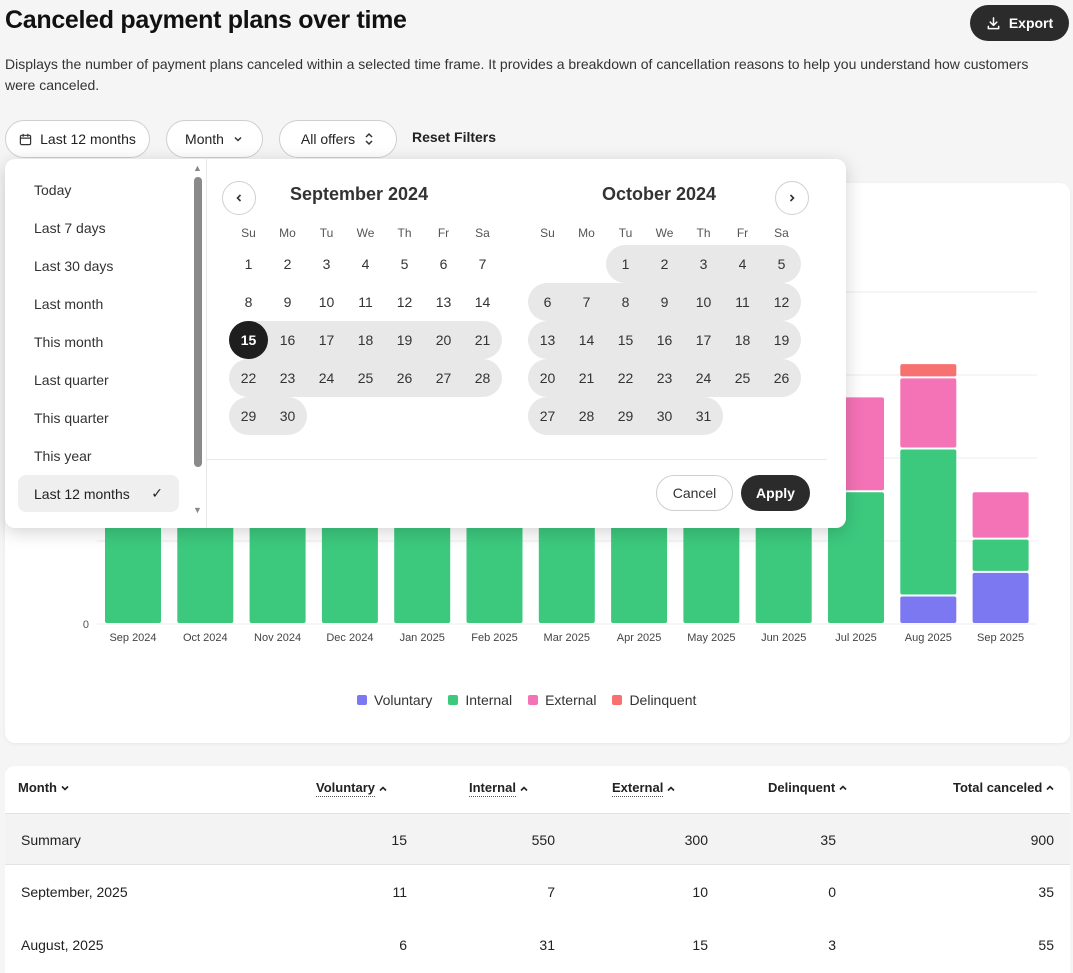 The image size is (1073, 973). I want to click on column-header-internal: Internal, so click(499, 788).